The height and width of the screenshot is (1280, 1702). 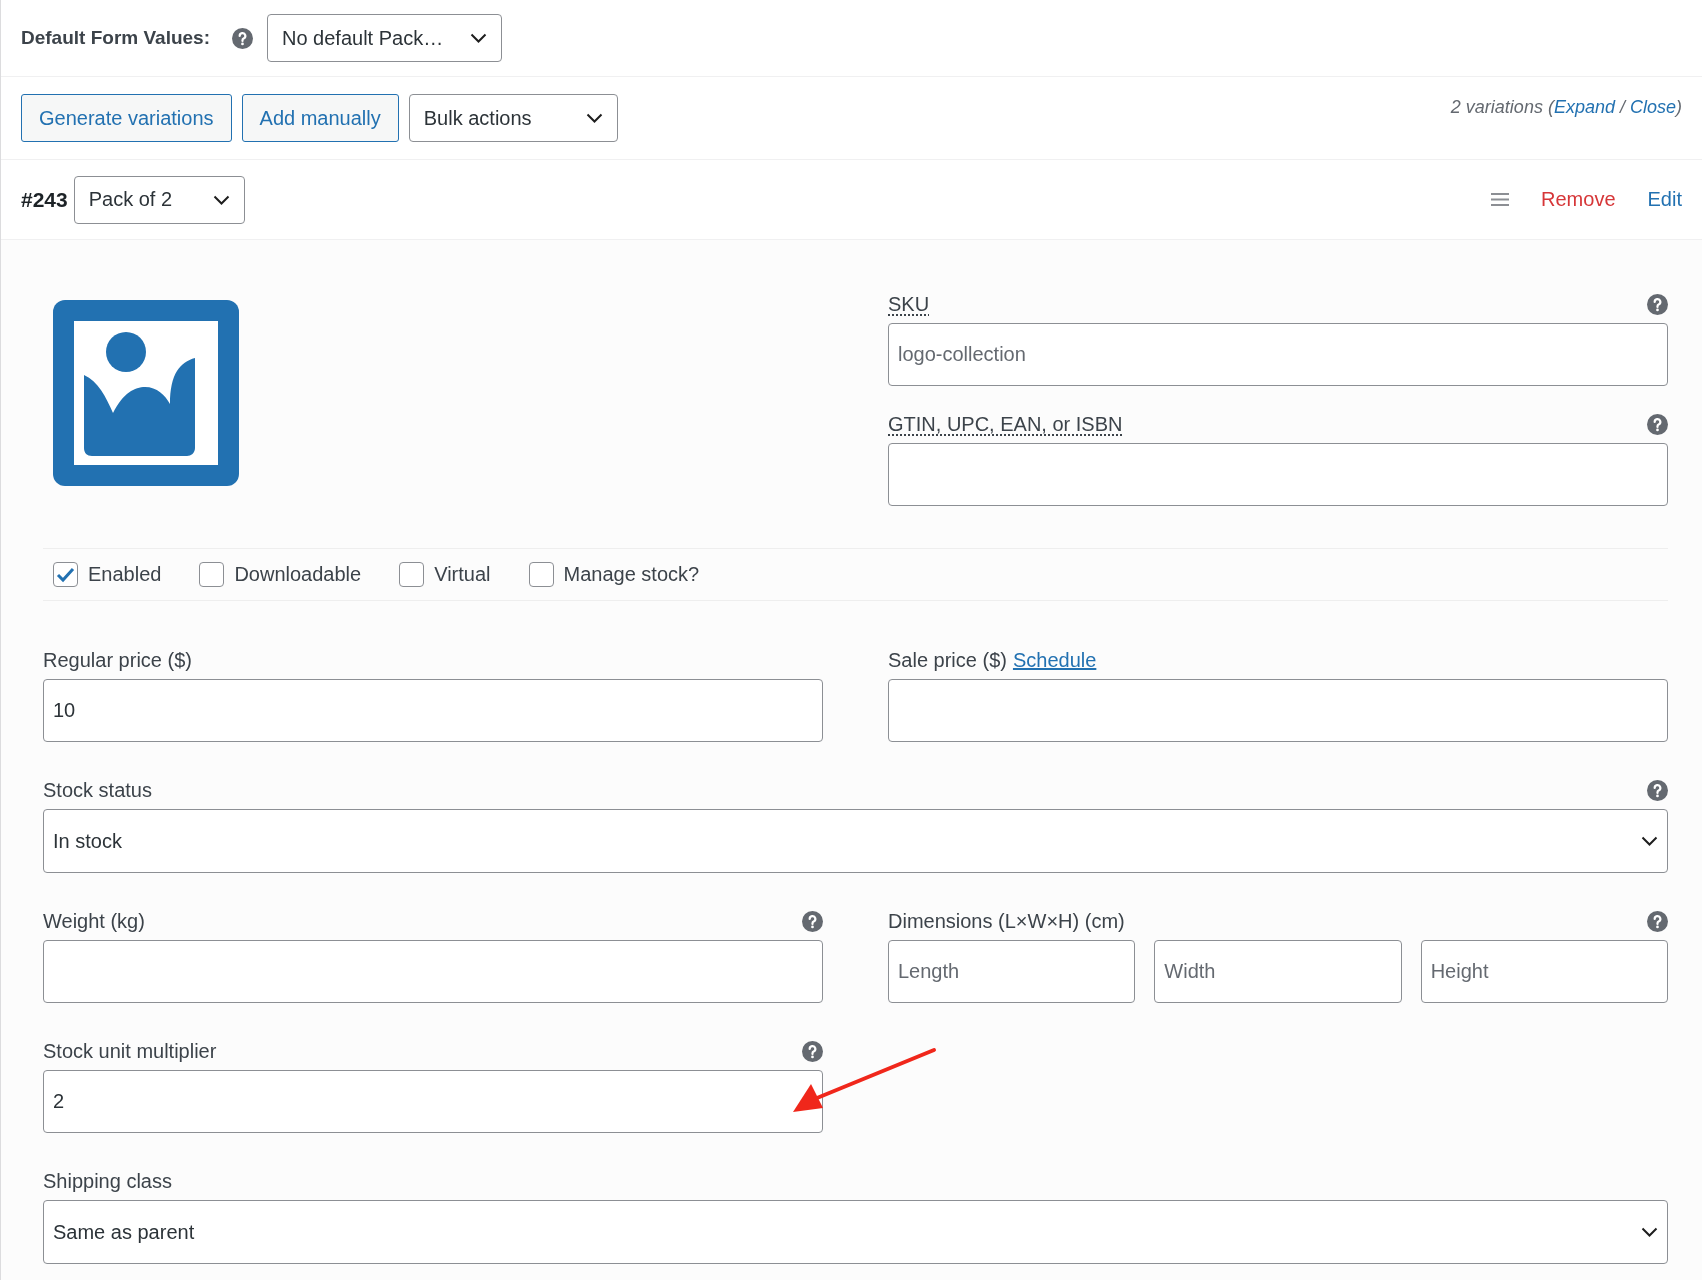 What do you see at coordinates (94, 920) in the screenshot?
I see `field-label: Weight (kg)` at bounding box center [94, 920].